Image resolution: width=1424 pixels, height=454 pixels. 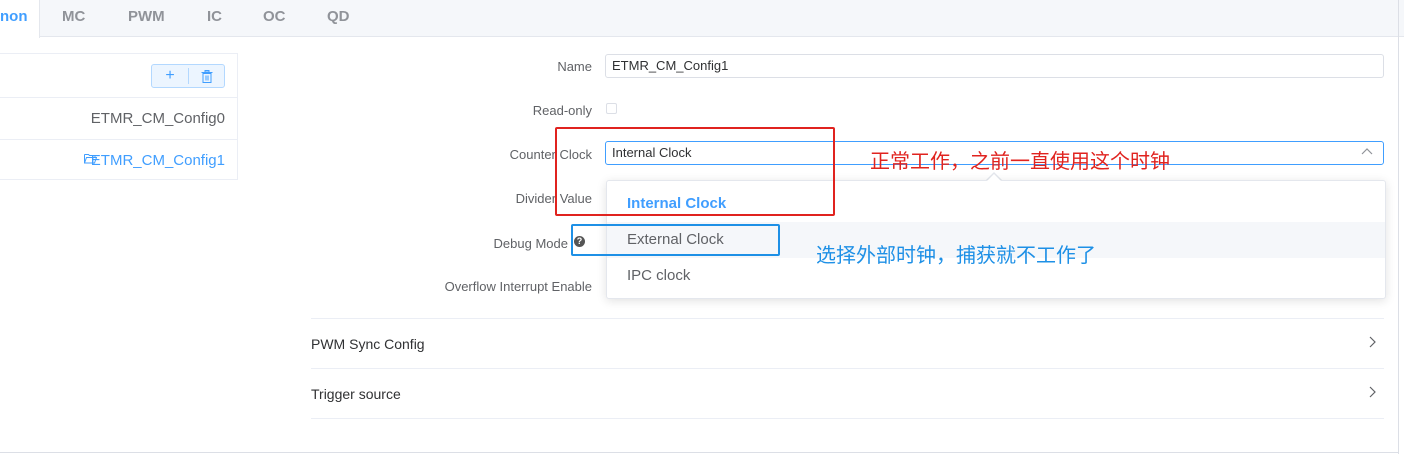 What do you see at coordinates (611, 108) in the screenshot?
I see `readonly-checkbox` at bounding box center [611, 108].